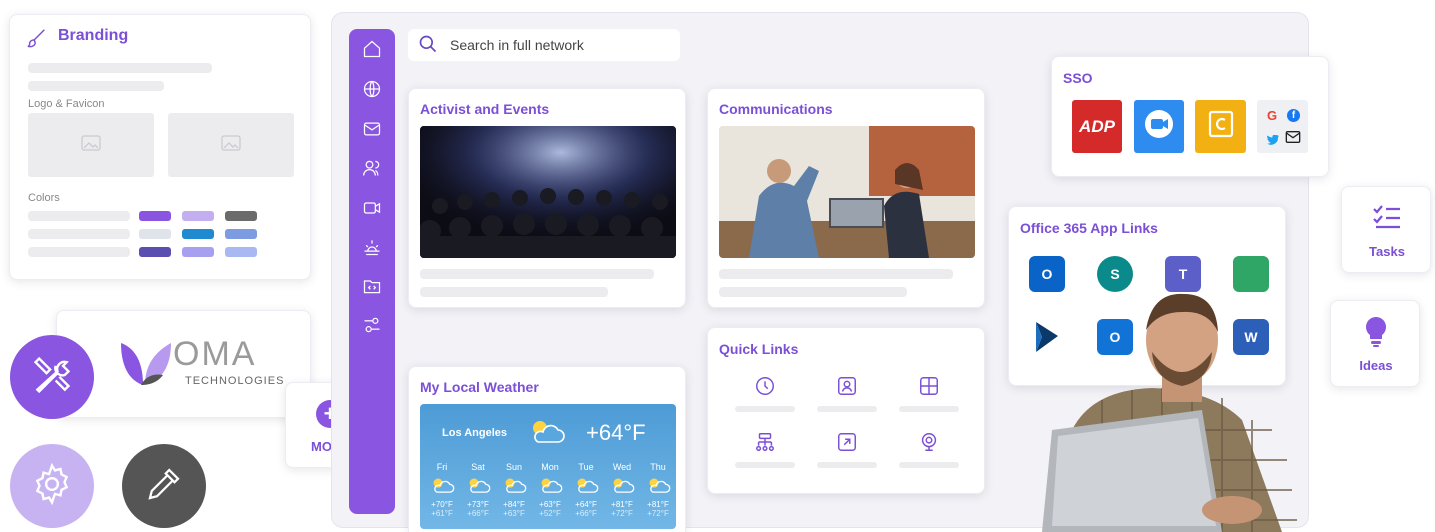 The image size is (1435, 532). I want to click on office-title: Office 365 App Links, so click(1089, 228).